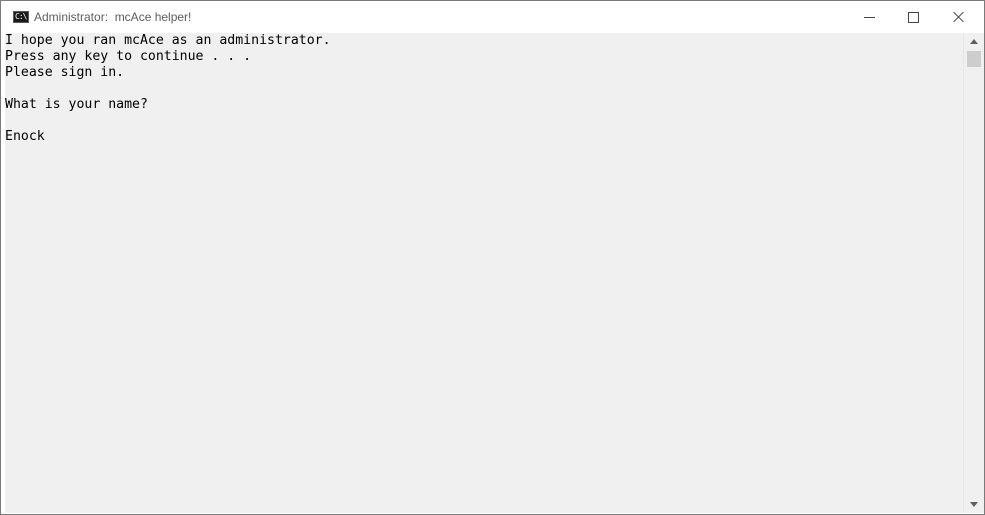  I want to click on scroll-down-button, so click(974, 504).